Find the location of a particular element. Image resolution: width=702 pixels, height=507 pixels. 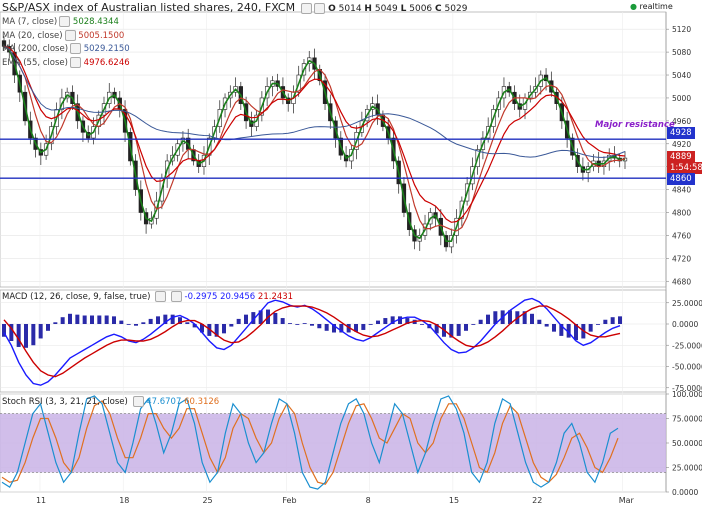

realtime-indicator: ● realtime is located at coordinates (651, 6).